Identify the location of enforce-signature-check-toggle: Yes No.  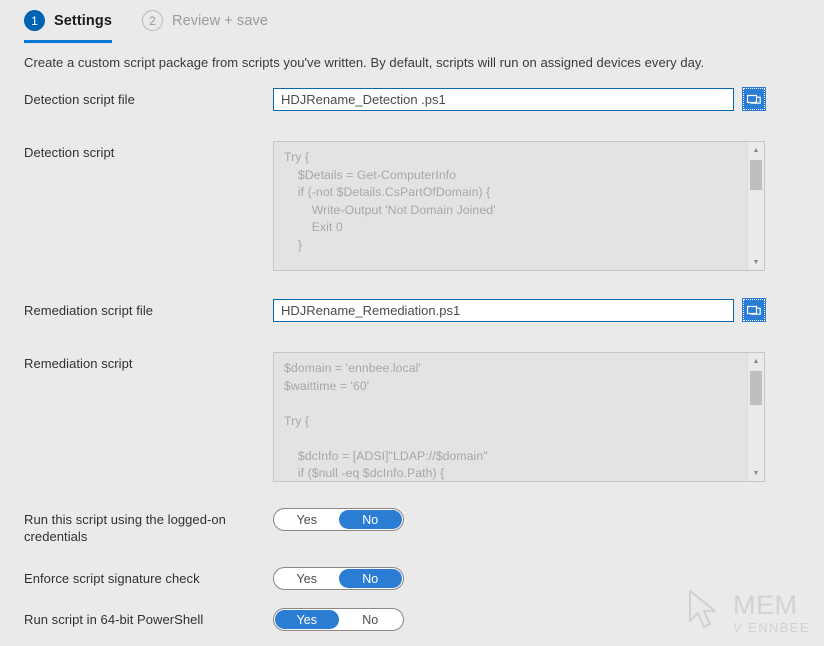
(338, 578).